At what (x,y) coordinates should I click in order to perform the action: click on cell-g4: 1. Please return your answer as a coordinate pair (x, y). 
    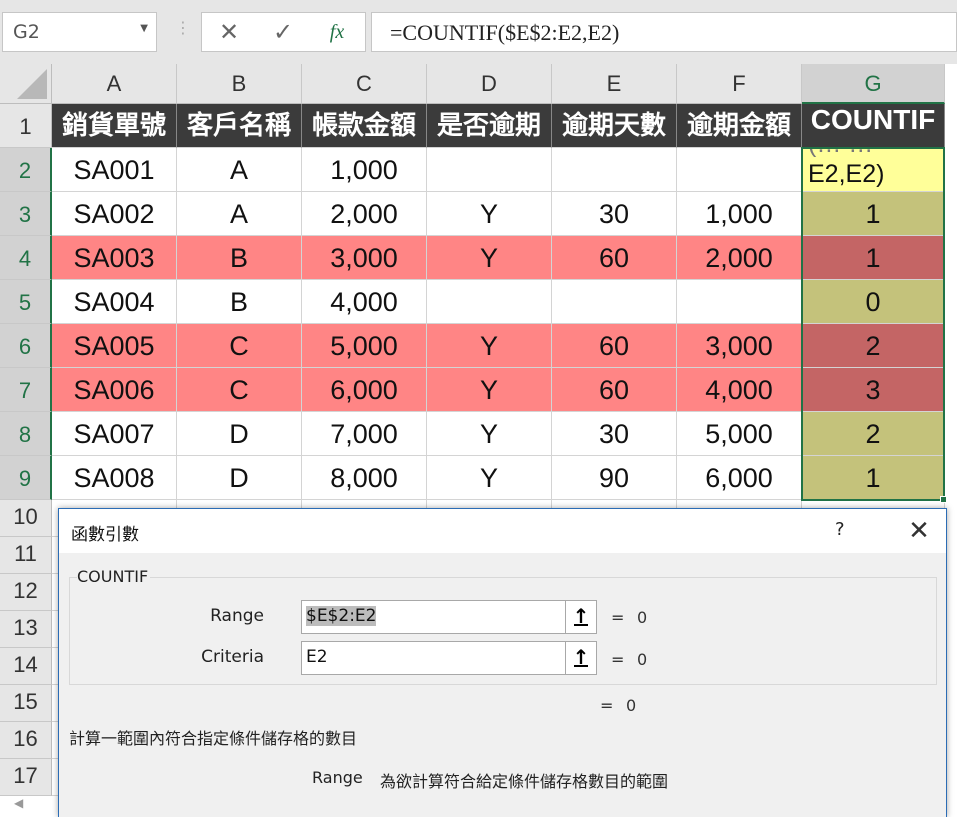
    Looking at the image, I should click on (873, 258).